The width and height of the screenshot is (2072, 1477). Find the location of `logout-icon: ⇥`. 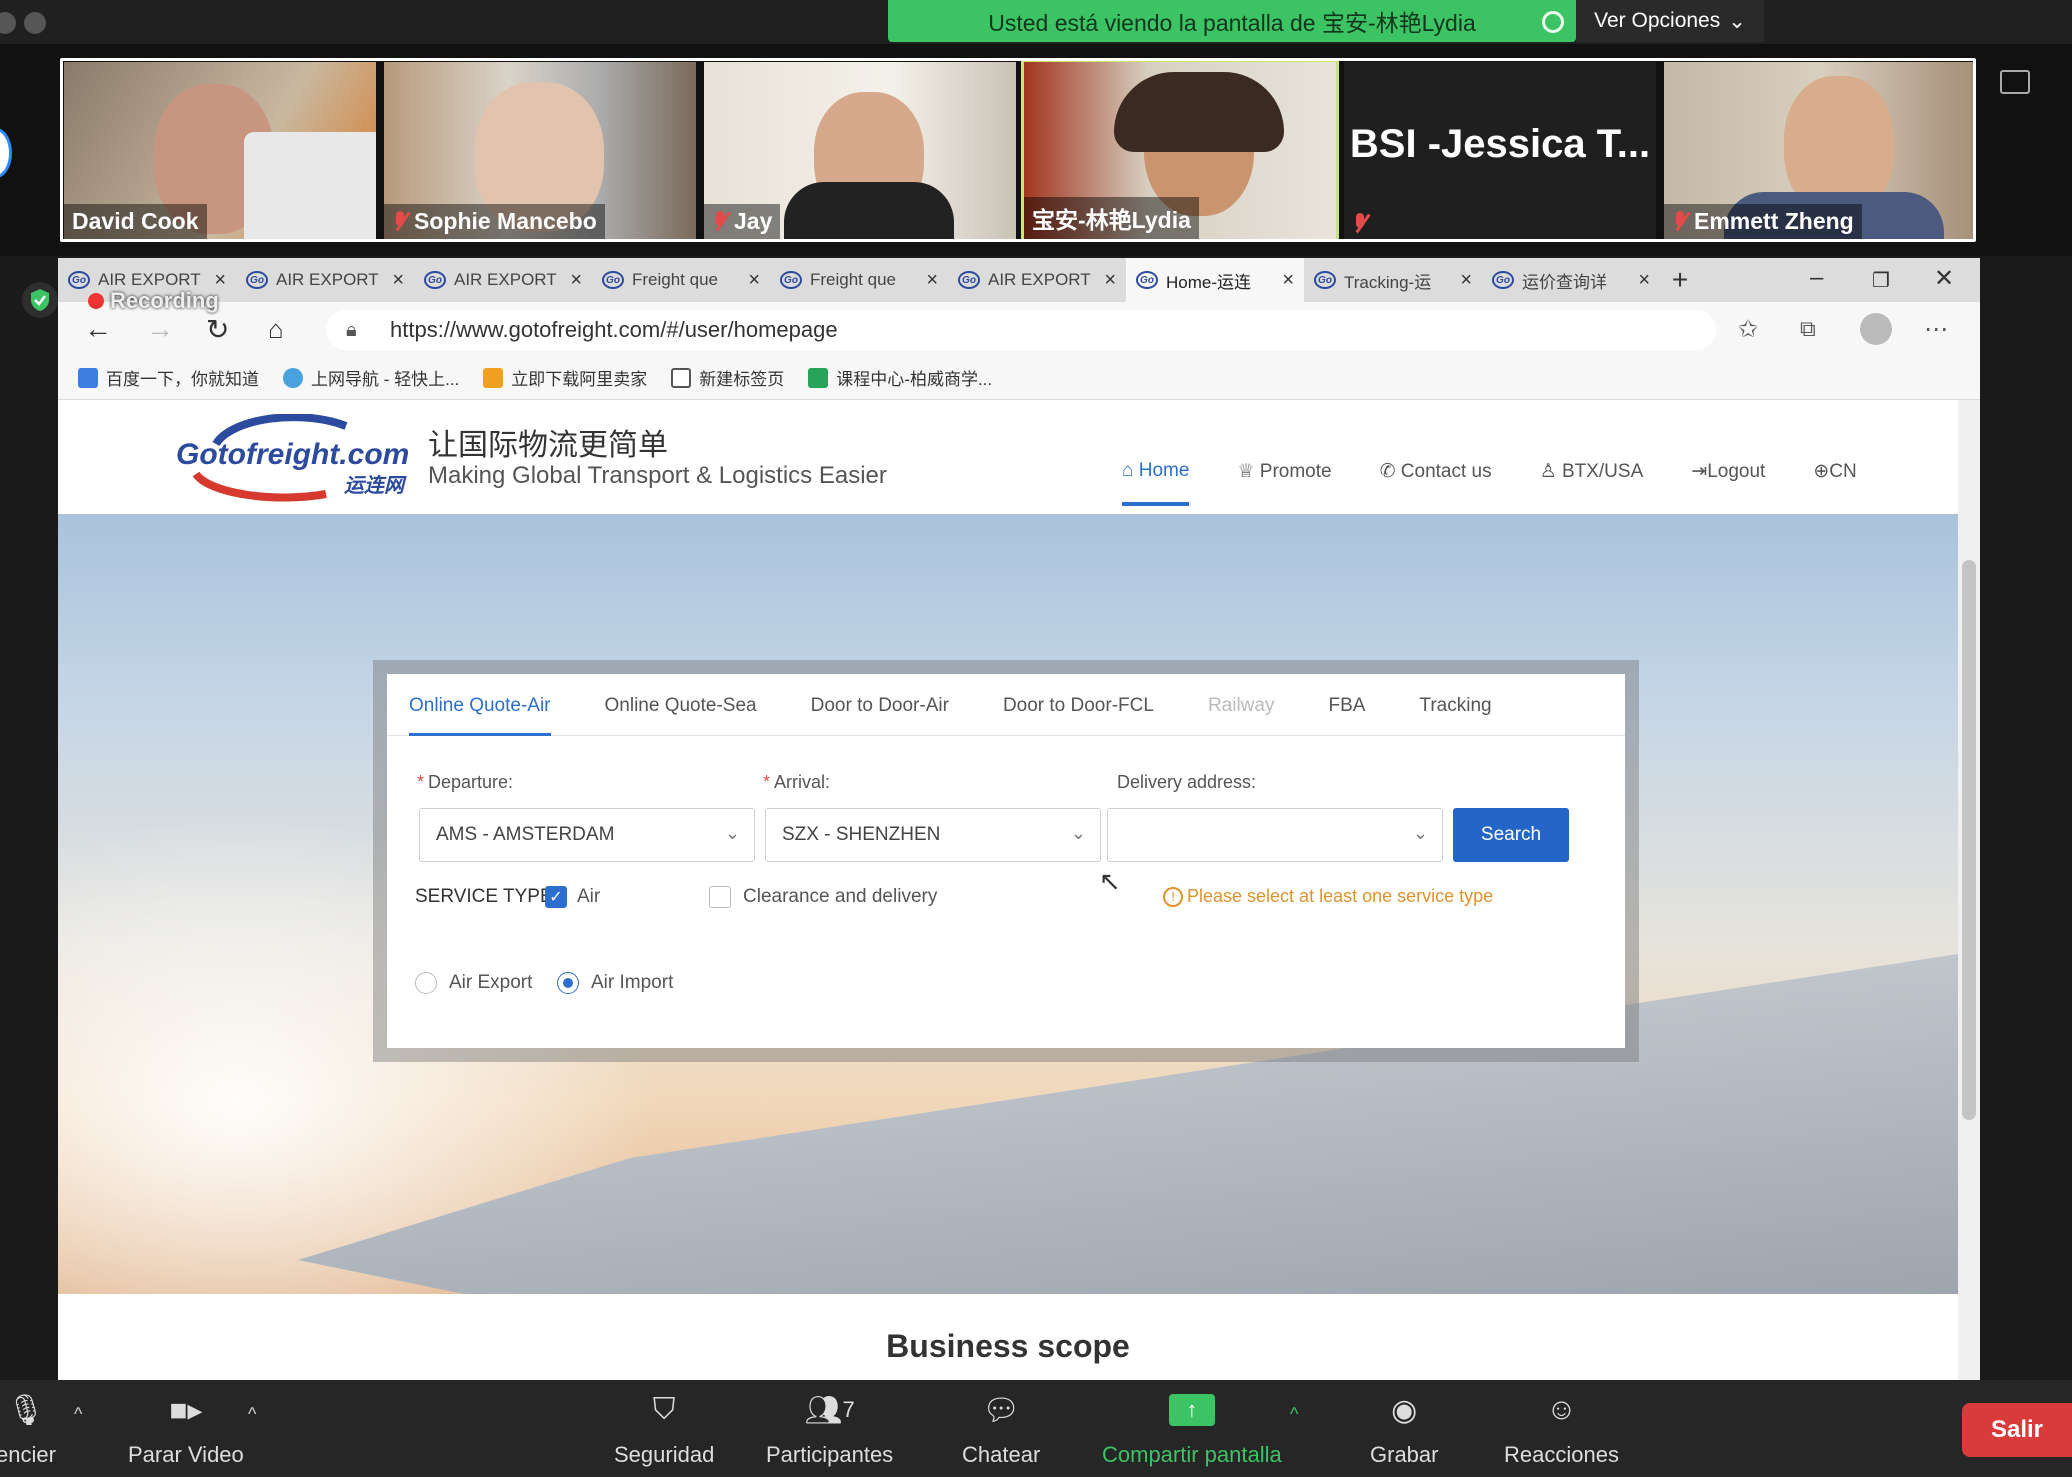

logout-icon: ⇥ is located at coordinates (1699, 471).